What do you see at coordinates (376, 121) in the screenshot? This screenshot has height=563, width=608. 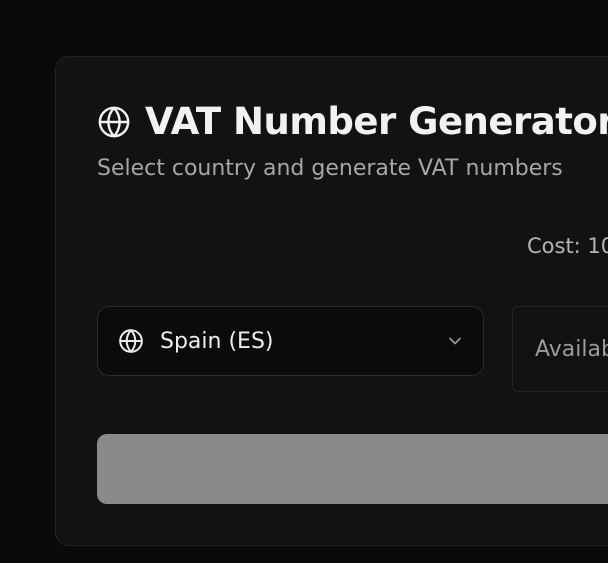 I see `page-title: VAT Number Generator` at bounding box center [376, 121].